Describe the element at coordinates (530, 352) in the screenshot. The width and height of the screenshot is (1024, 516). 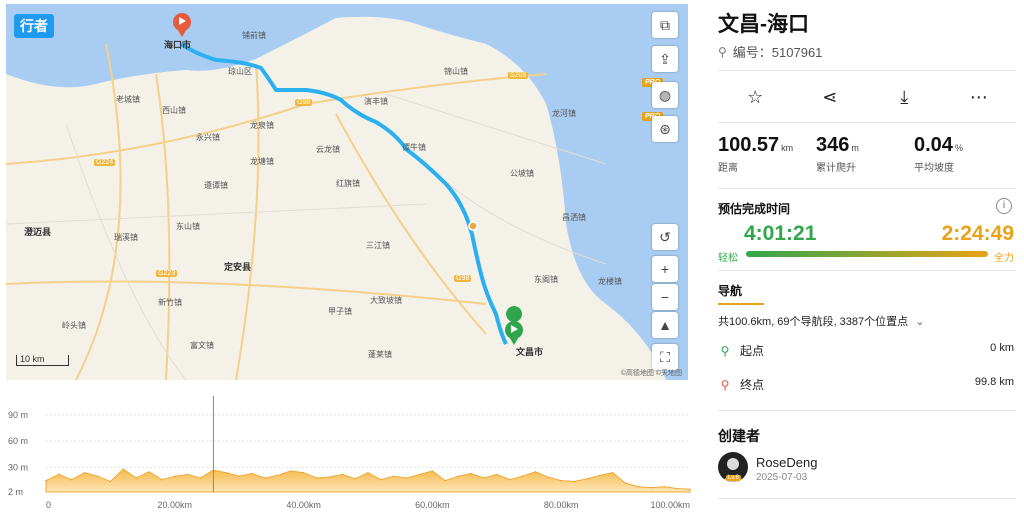
I see `map-label-wenchang: 文昌市` at that location.